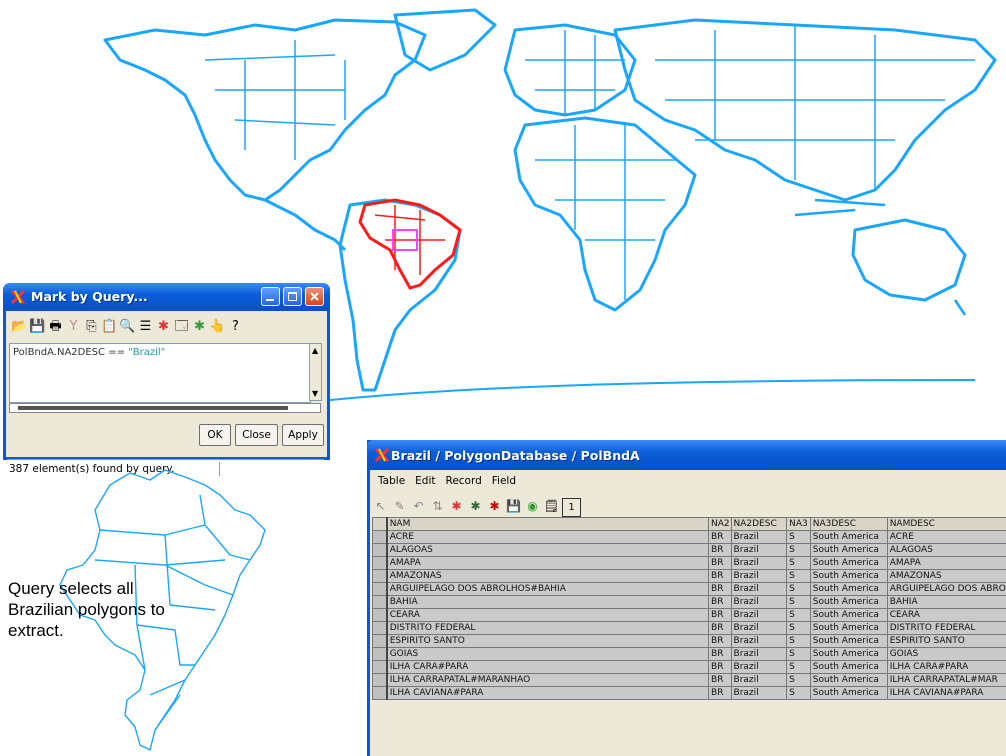 The height and width of the screenshot is (756, 1006). I want to click on mark-icon: ✱, so click(456, 506).